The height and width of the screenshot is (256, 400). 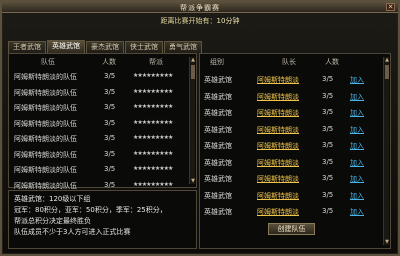 What do you see at coordinates (291, 229) in the screenshot?
I see `create-team-button: 创建队伍` at bounding box center [291, 229].